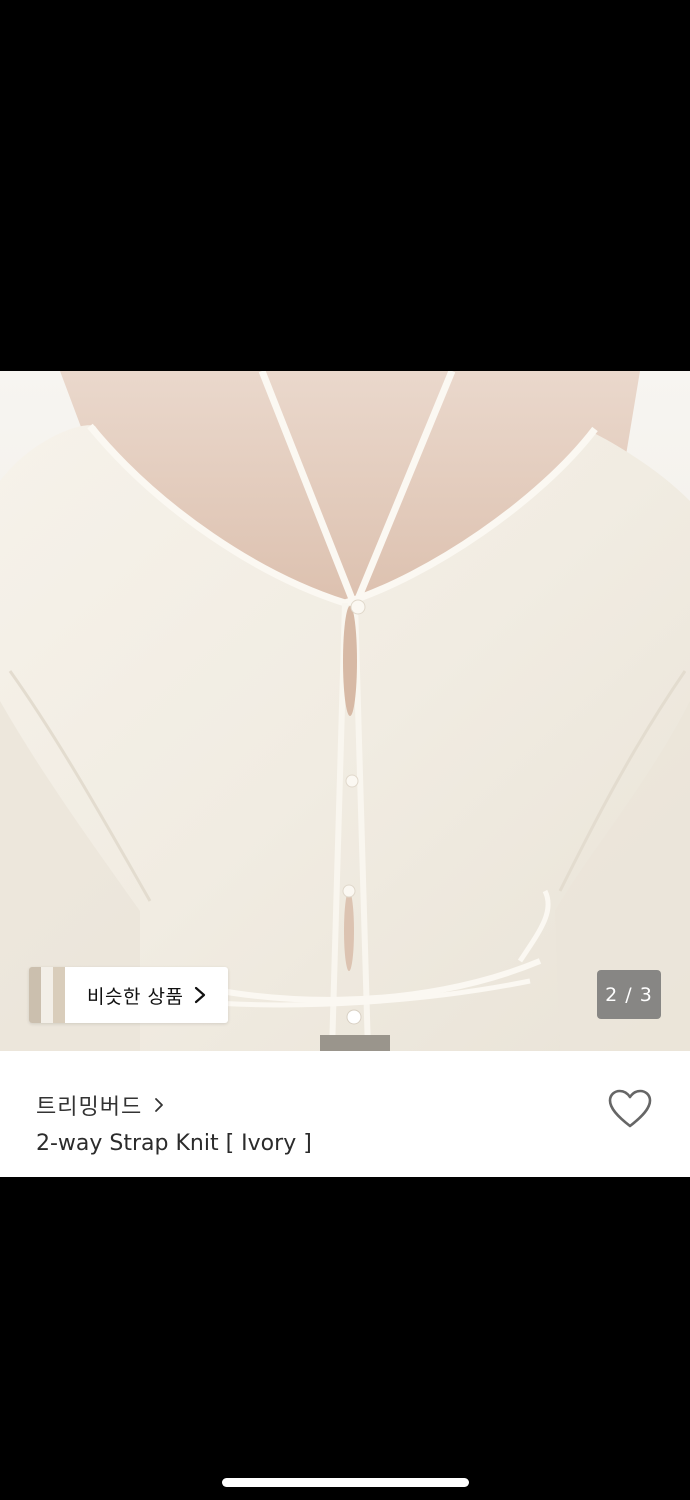  What do you see at coordinates (345, 1114) in the screenshot?
I see `product-info-panel: 트리밍버드 2-way Strap Knit [ Ivory ]` at bounding box center [345, 1114].